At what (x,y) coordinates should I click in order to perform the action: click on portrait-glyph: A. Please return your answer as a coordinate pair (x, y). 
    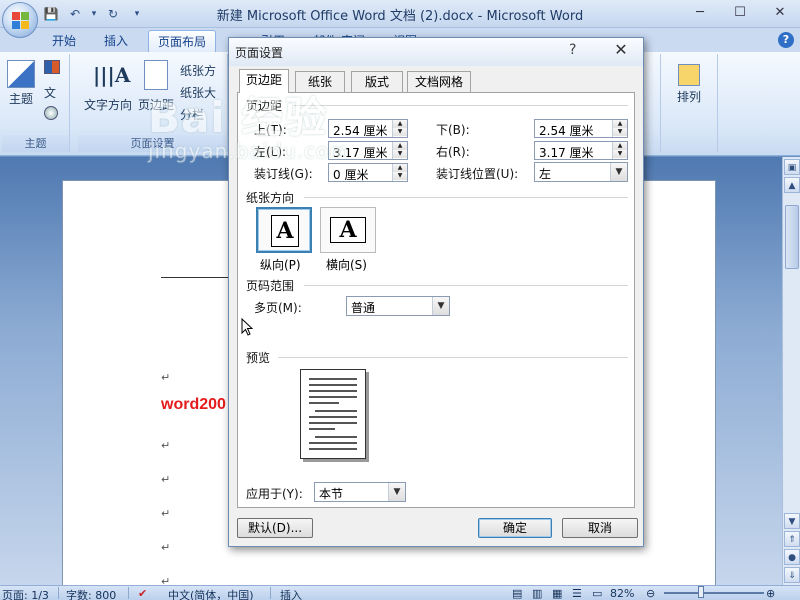
    Looking at the image, I should click on (285, 231).